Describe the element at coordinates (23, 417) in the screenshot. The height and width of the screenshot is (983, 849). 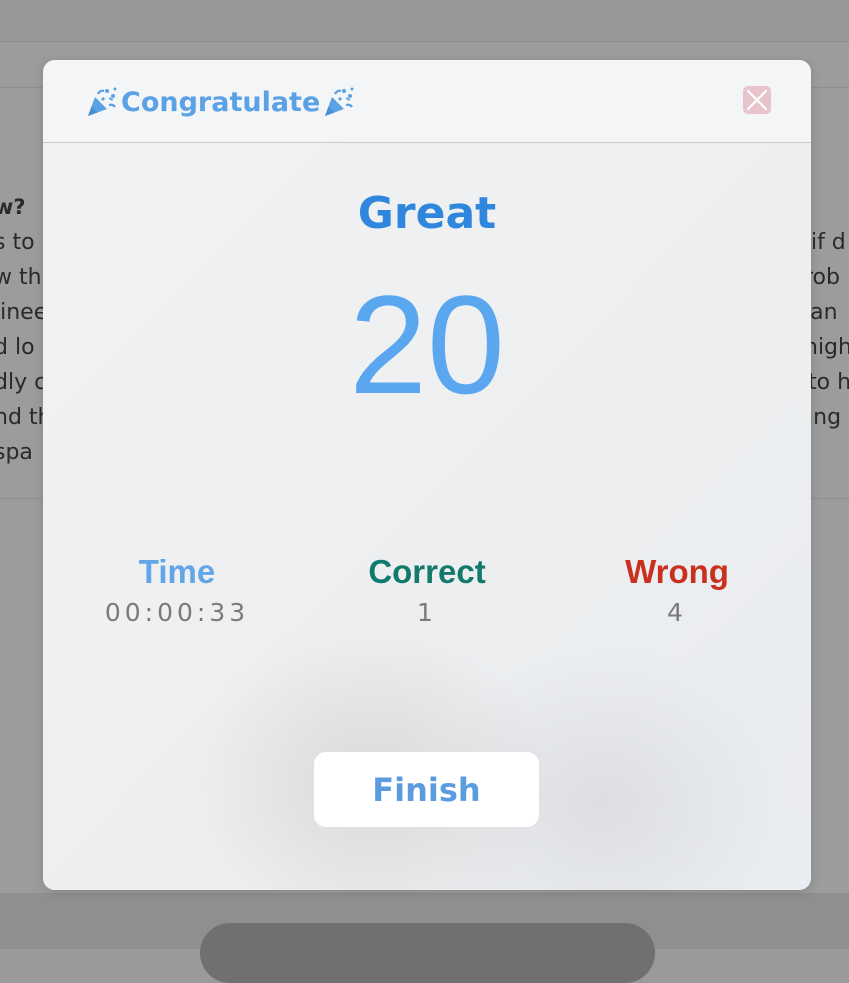
I see `background-text-line: nd th` at that location.